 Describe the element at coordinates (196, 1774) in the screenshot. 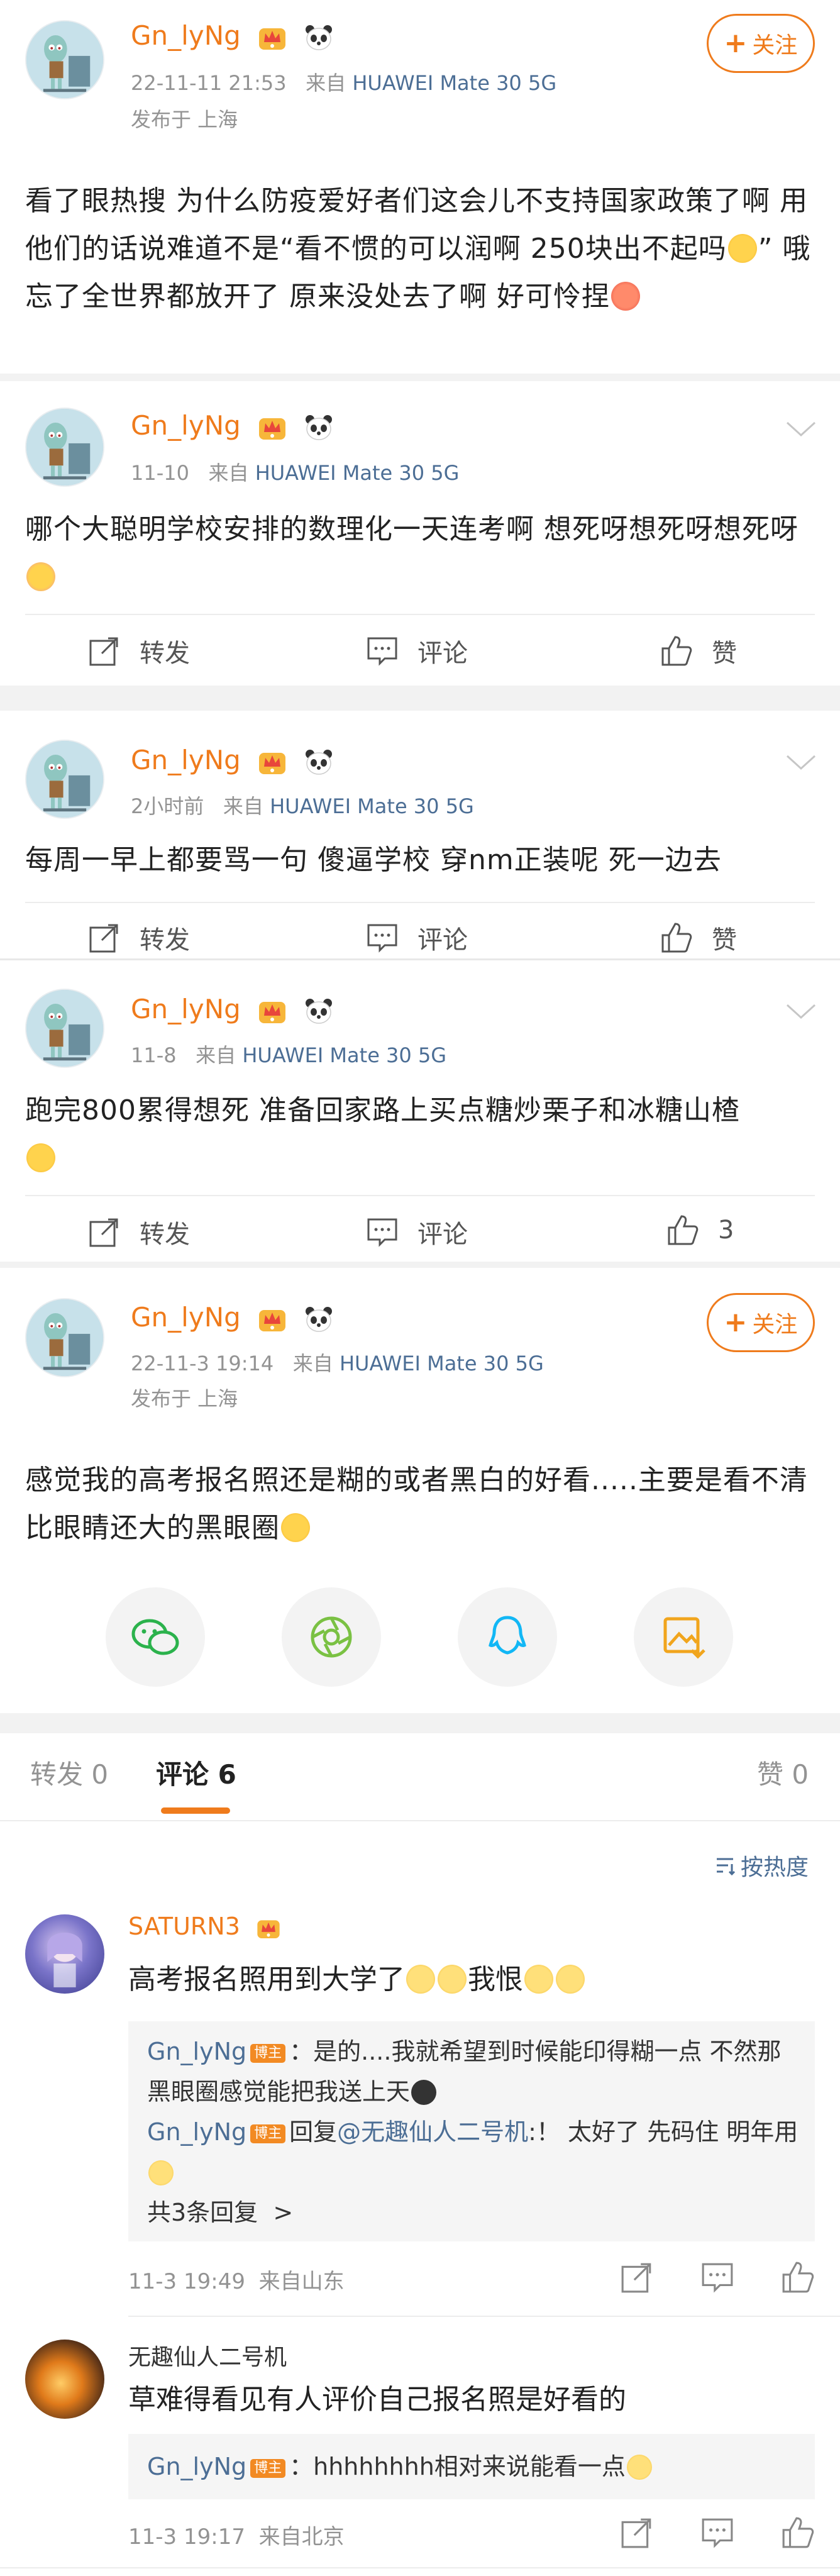

I see `tab-comment: 评论 6` at that location.